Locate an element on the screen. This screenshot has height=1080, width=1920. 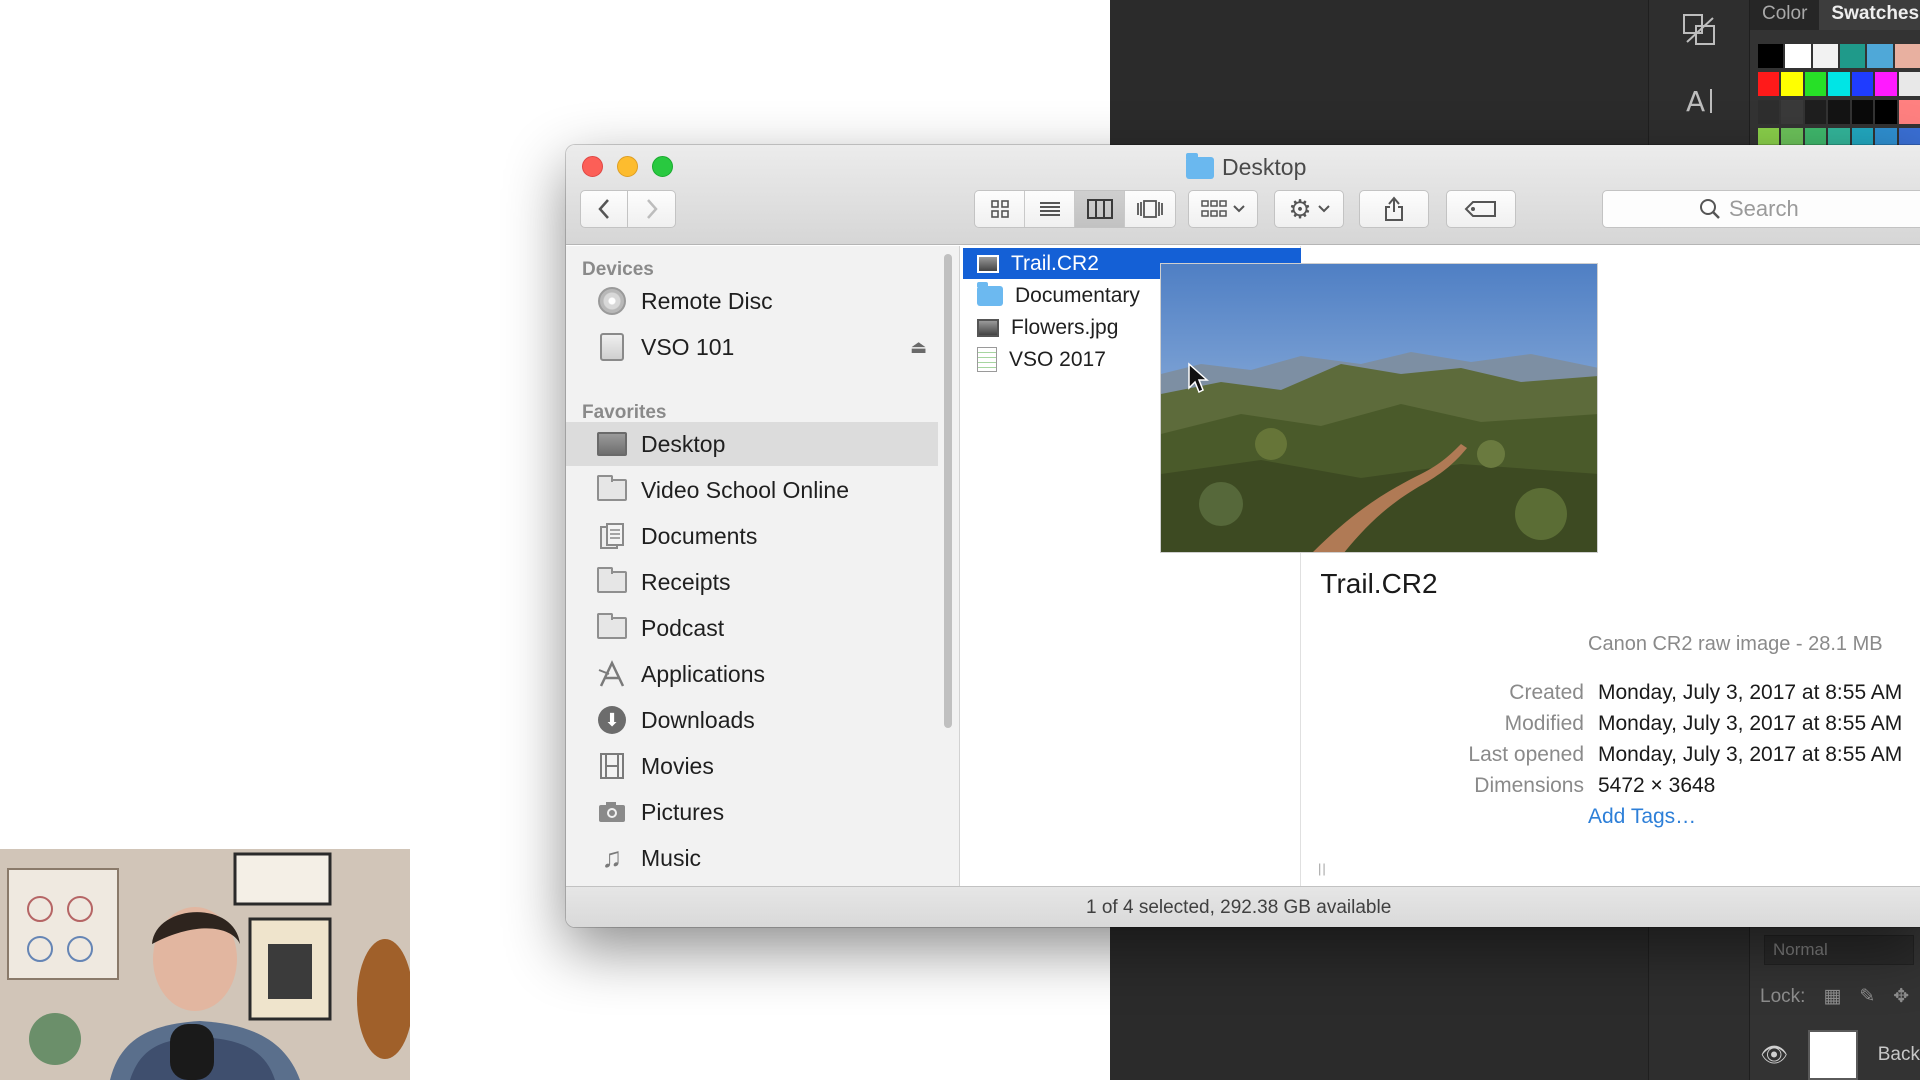
sidebar-item-documents: Documents is located at coordinates (752, 536).